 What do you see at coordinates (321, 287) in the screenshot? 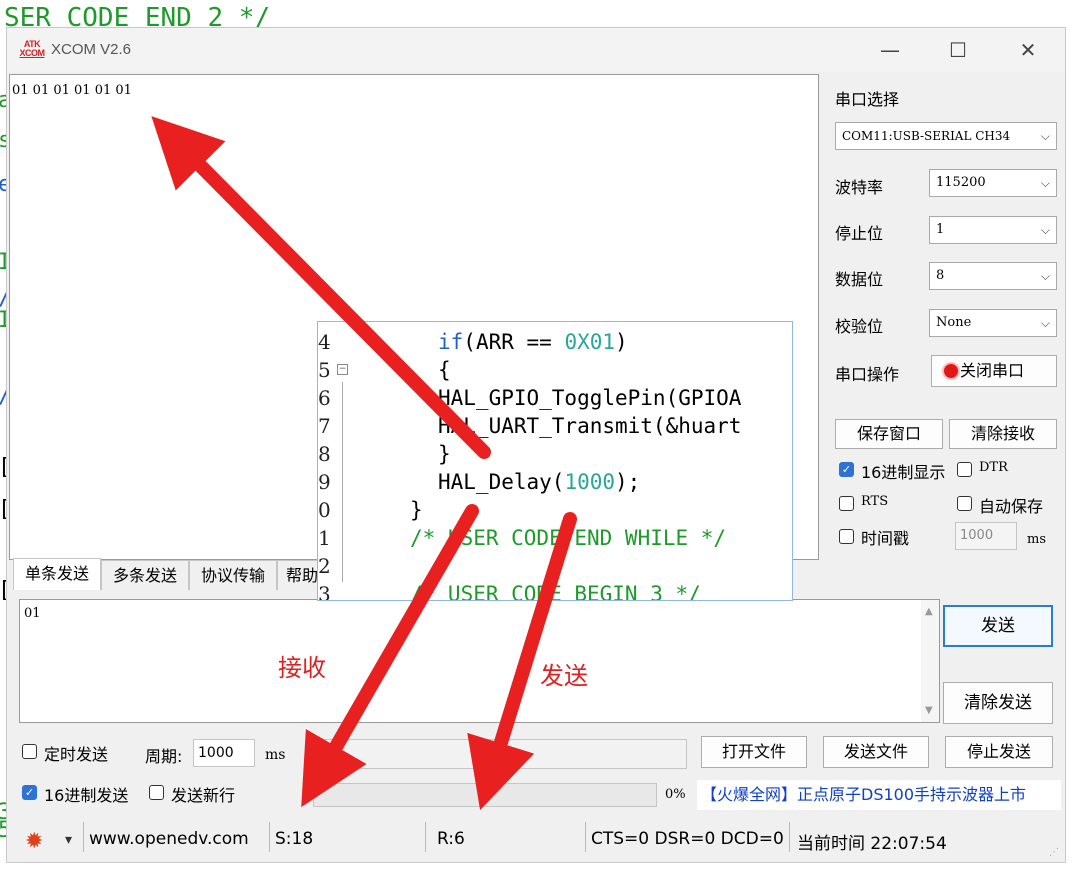
I see `arrow-to-receive-area` at bounding box center [321, 287].